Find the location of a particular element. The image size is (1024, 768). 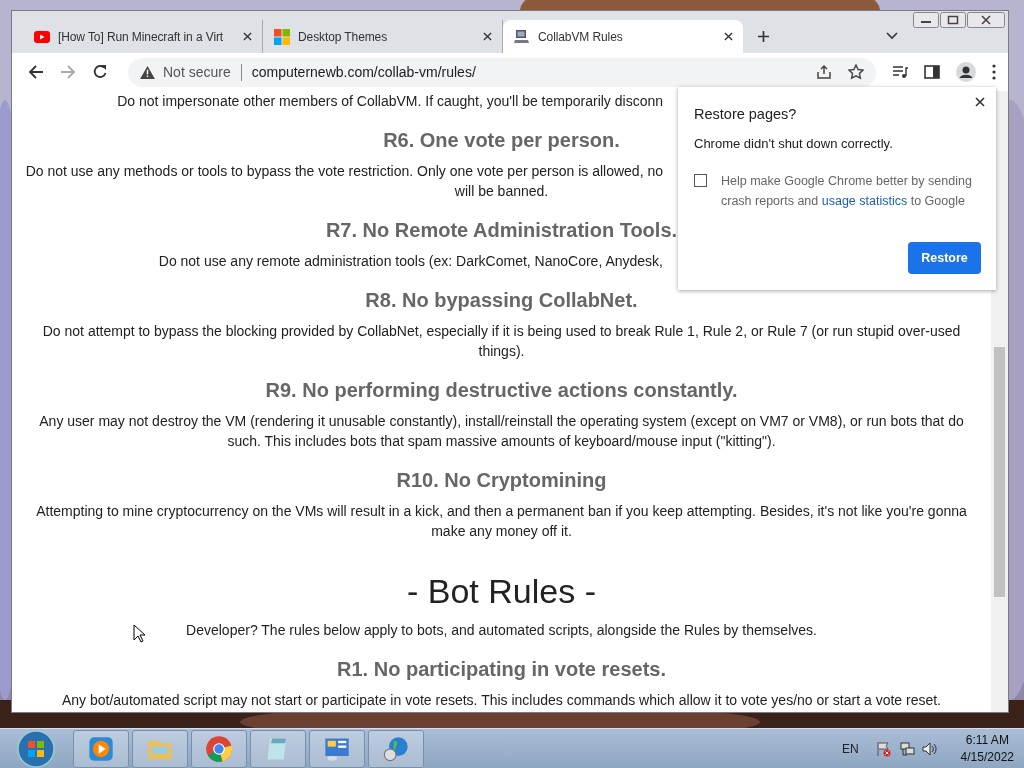

dialog-title: Restore pages? is located at coordinates (746, 114).